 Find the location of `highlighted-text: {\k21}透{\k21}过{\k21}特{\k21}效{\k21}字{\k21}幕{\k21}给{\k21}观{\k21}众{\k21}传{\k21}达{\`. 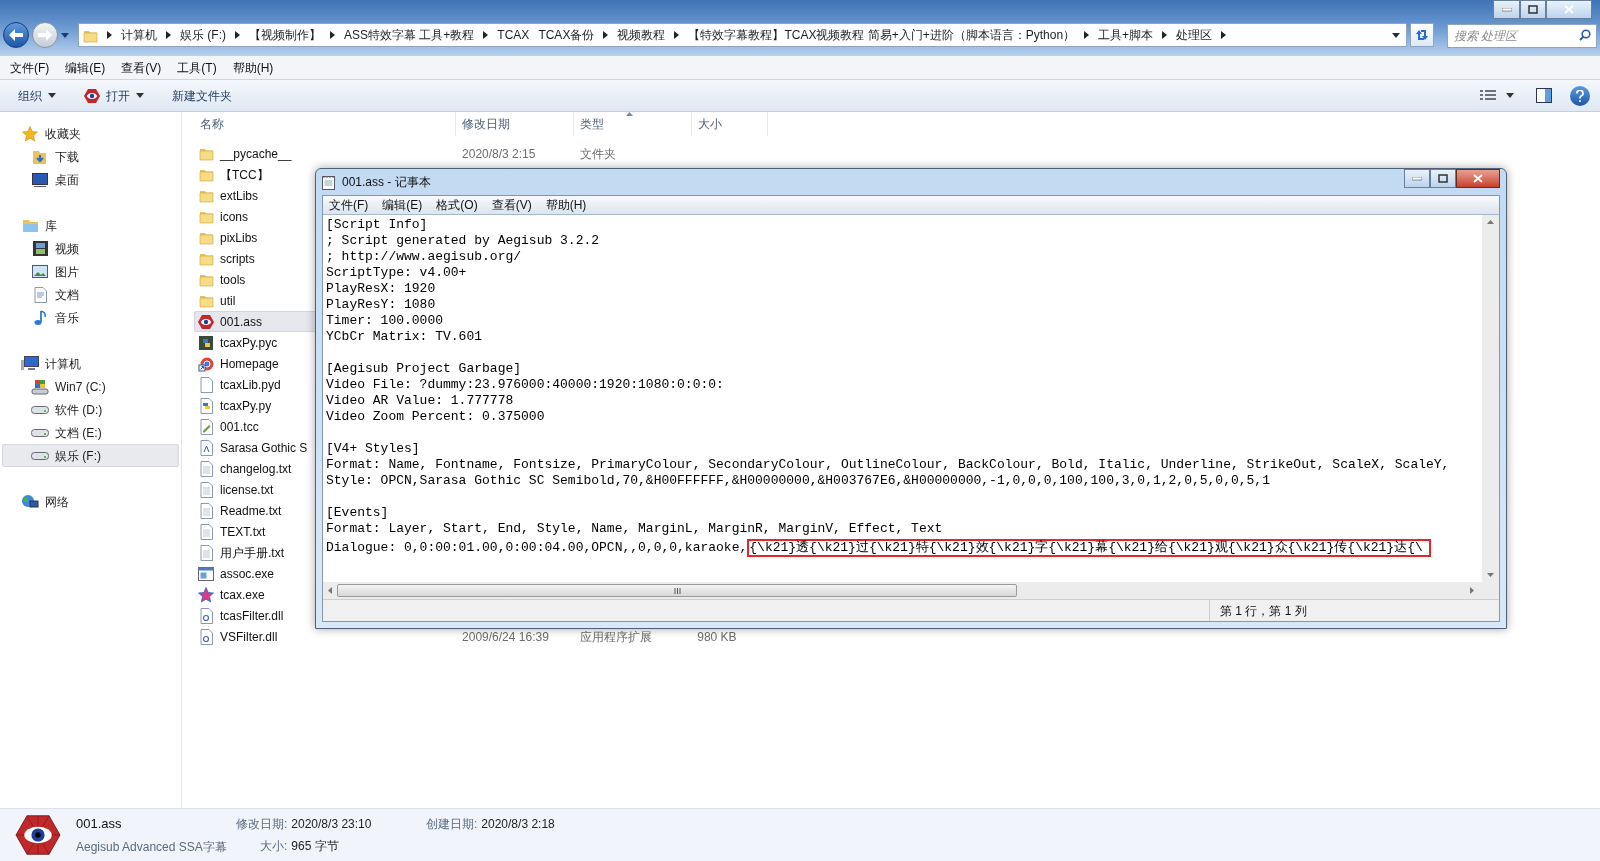

highlighted-text: {\k21}透{\k21}过{\k21}特{\k21}效{\k21}字{\k21}幕{\k21}给{\k21}观{\k21}众{\k21}传{\k21}达{\ is located at coordinates (1089, 548).